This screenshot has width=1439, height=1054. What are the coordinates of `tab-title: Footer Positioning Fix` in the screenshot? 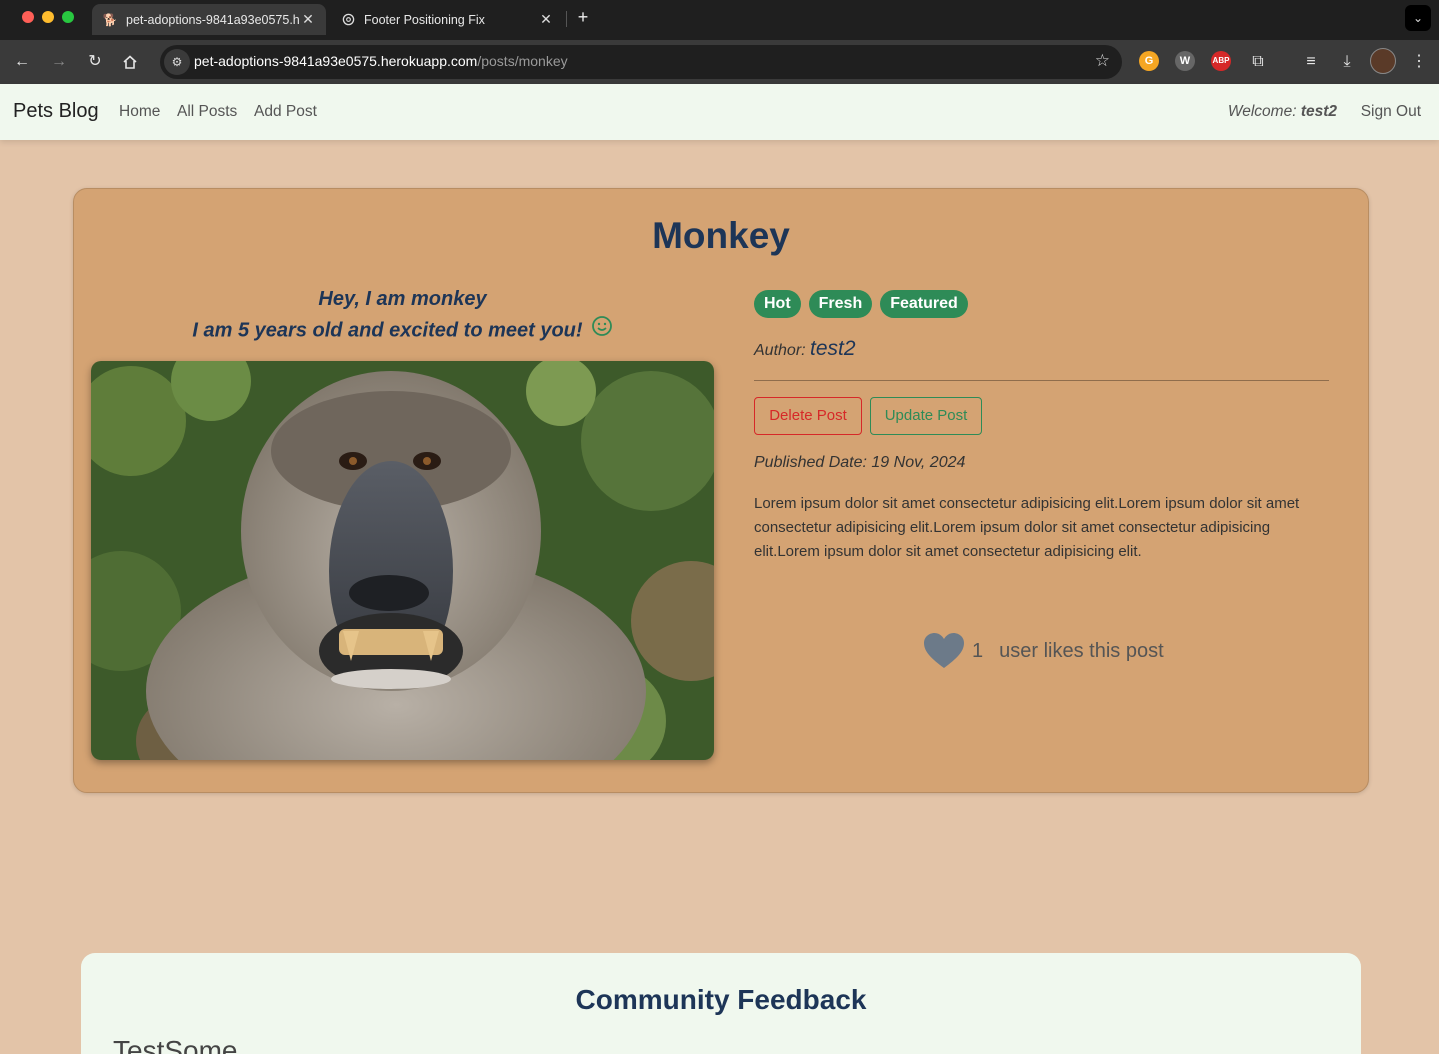 It's located at (424, 19).